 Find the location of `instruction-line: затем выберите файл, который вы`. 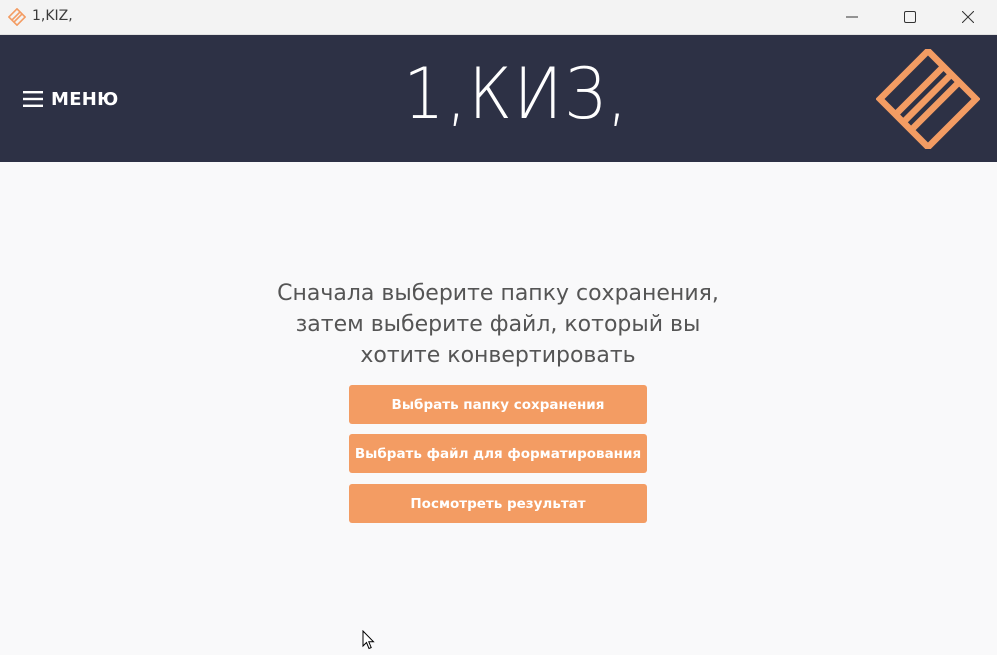

instruction-line: затем выберите файл, который вы is located at coordinates (498, 324).